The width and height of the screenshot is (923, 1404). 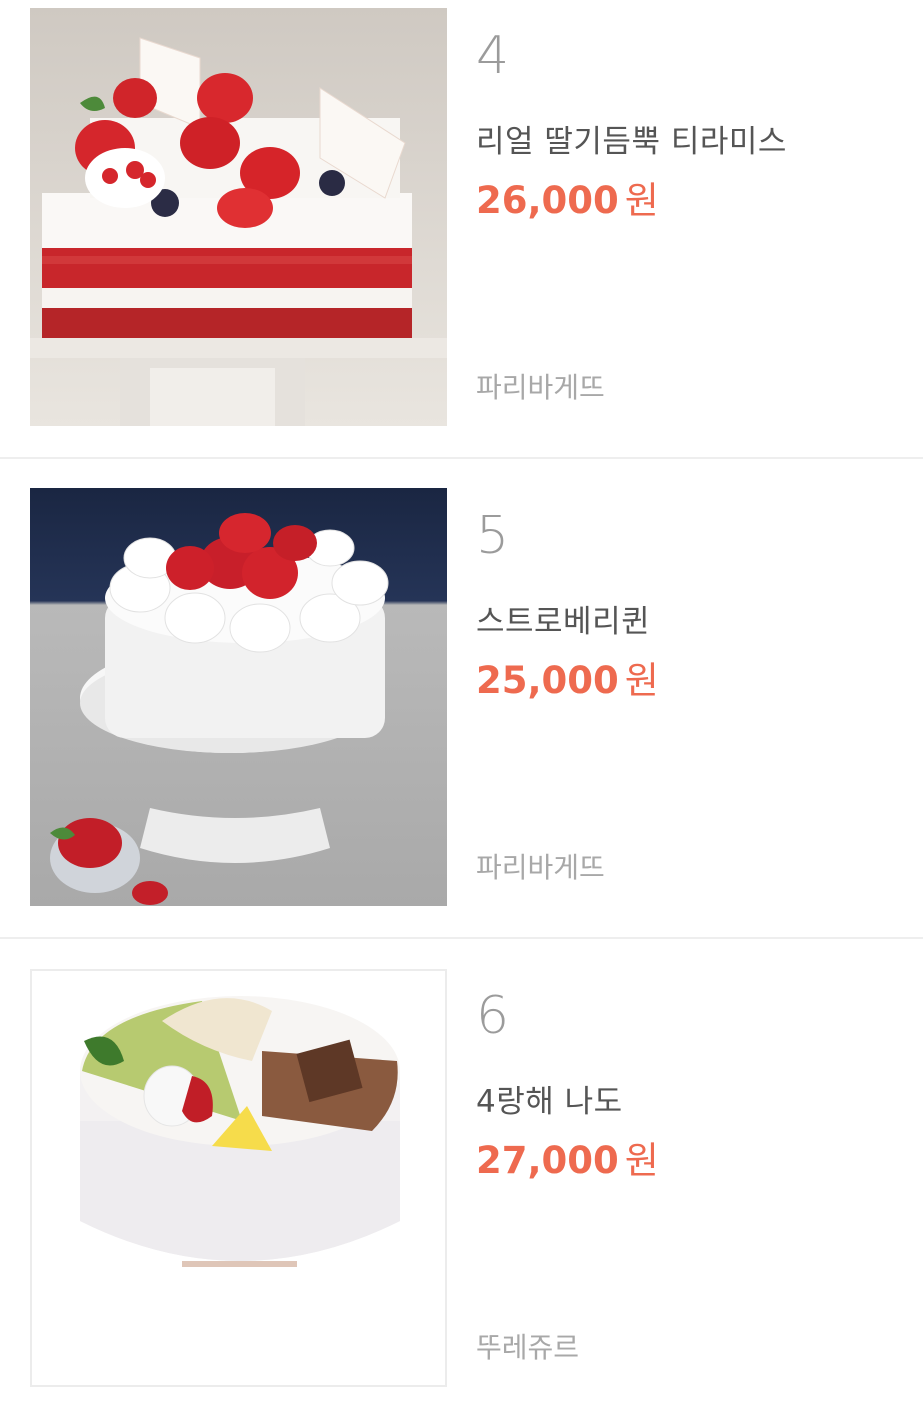 What do you see at coordinates (549, 1102) in the screenshot?
I see `product-name: 4랑해 나도` at bounding box center [549, 1102].